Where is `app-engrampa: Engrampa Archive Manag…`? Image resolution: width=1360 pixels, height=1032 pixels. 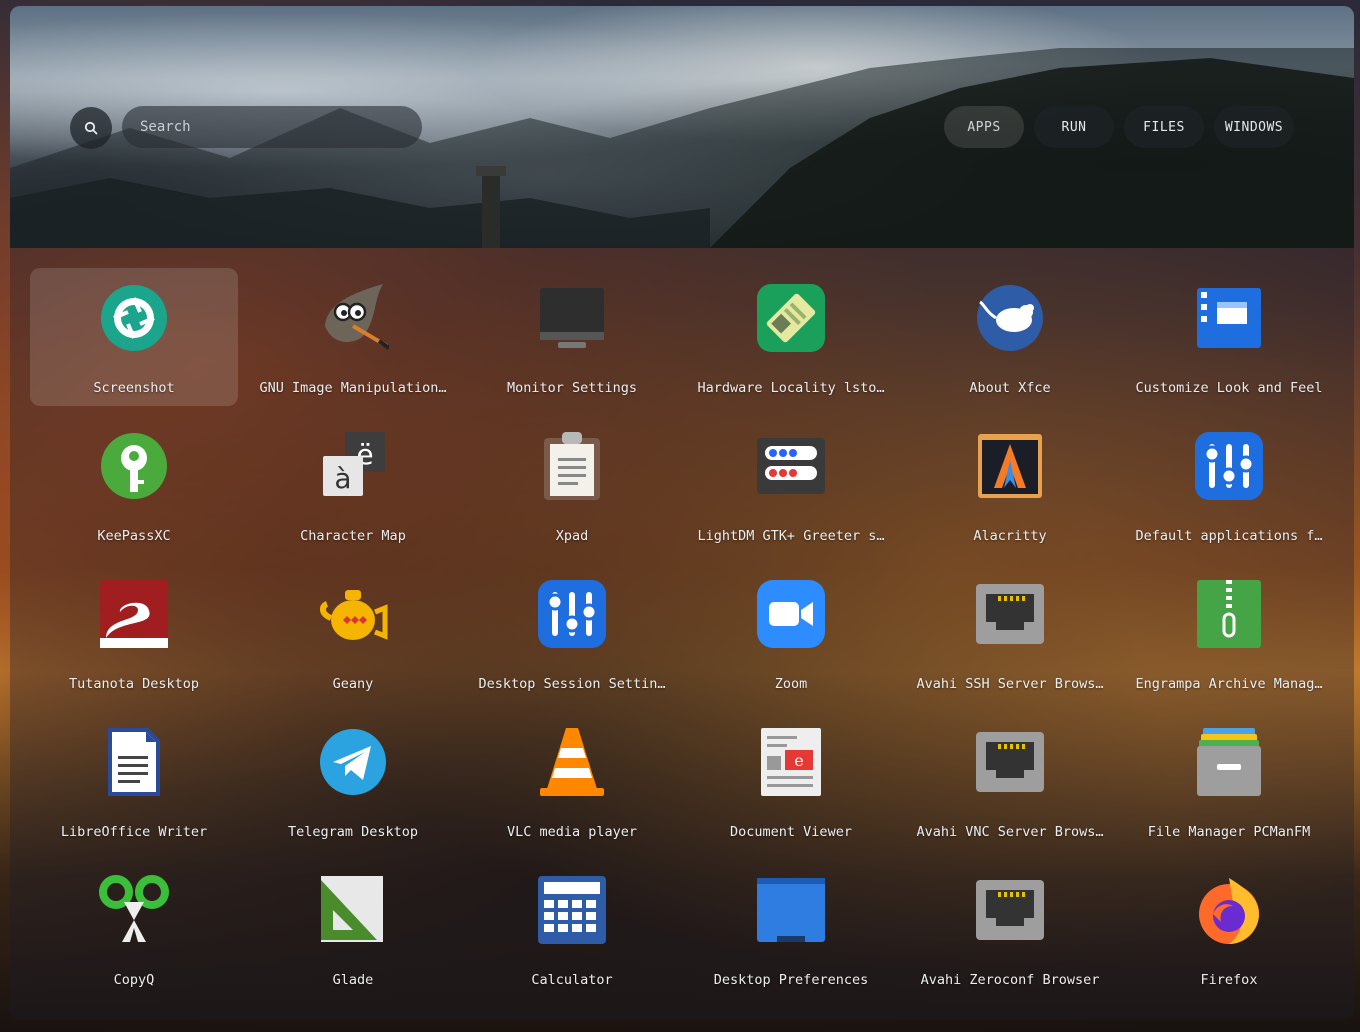
app-engrampa: Engrampa Archive Manag… is located at coordinates (1229, 633).